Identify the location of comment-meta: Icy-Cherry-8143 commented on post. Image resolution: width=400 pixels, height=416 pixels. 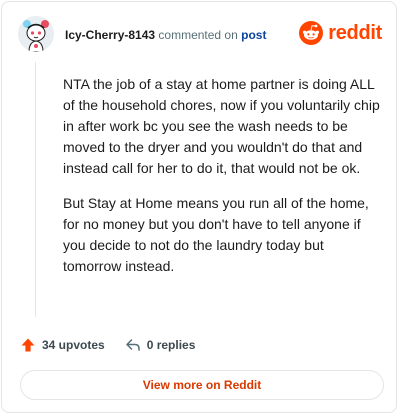
(165, 35).